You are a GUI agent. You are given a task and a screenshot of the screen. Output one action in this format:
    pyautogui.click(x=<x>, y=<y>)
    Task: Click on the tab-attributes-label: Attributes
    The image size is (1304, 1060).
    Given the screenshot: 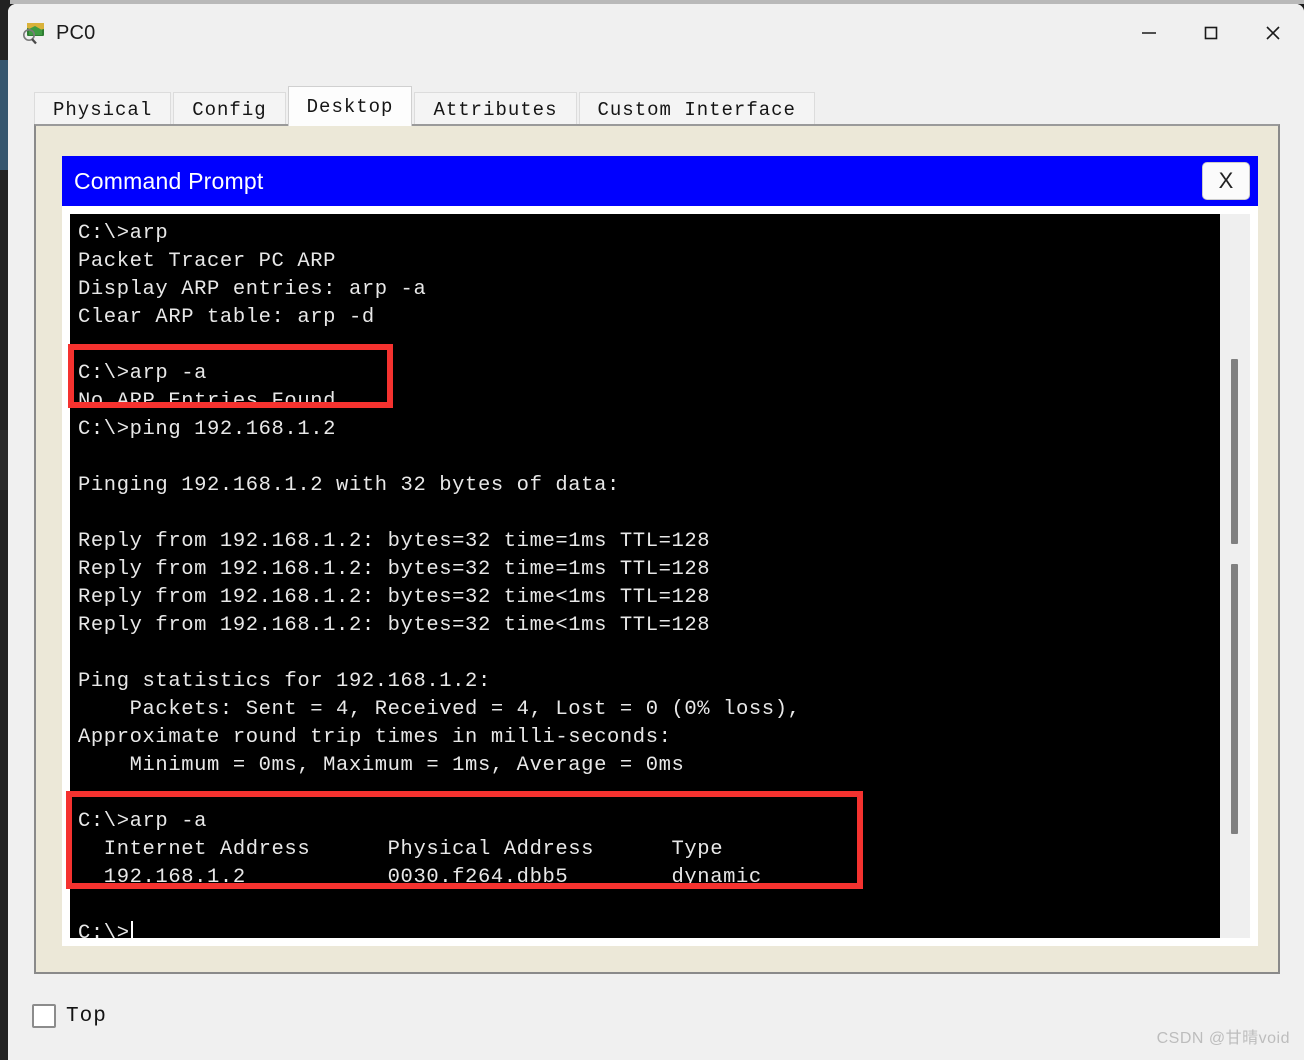 What is the action you would take?
    pyautogui.click(x=495, y=109)
    